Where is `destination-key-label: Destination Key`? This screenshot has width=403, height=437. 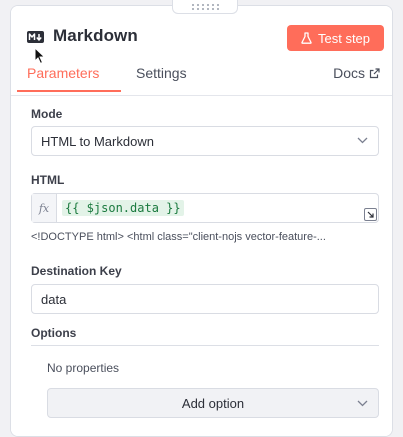 destination-key-label: Destination Key is located at coordinates (76, 271).